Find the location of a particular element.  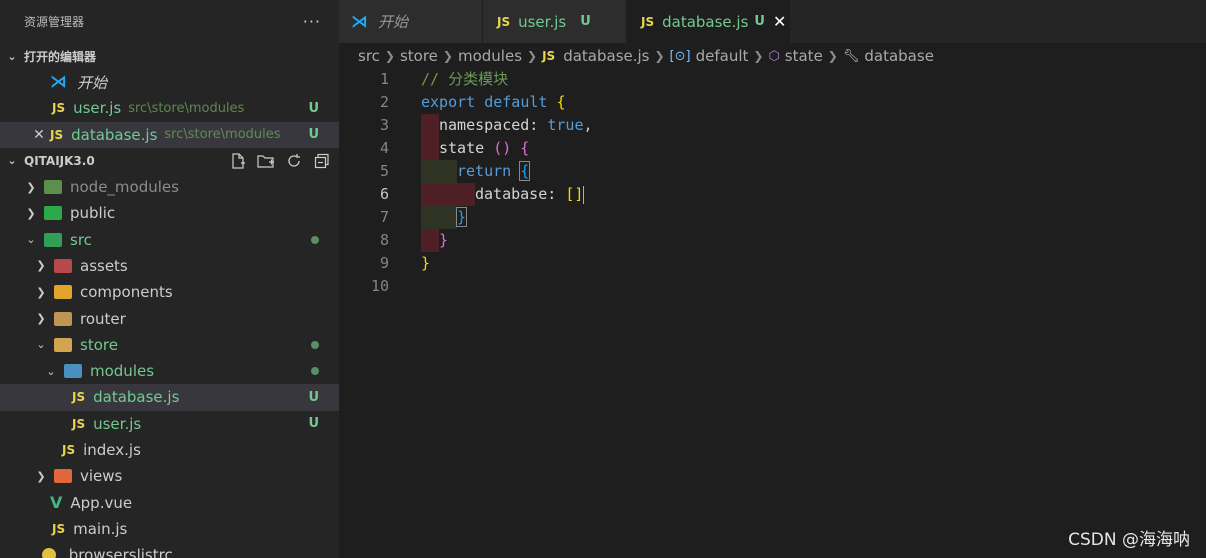

code-line: 8 } is located at coordinates (772, 240).